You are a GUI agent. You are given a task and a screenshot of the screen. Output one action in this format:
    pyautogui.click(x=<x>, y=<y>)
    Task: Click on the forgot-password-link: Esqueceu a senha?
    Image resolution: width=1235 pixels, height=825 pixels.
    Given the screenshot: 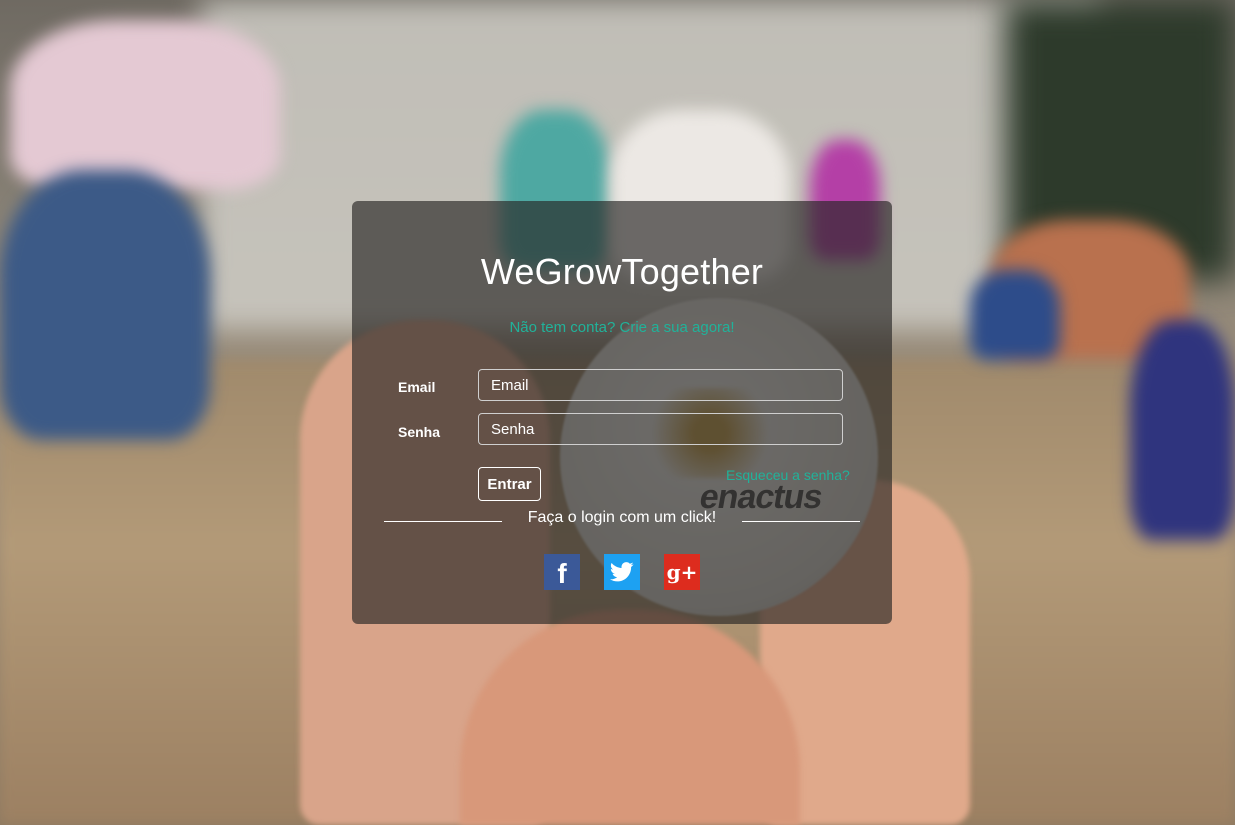 What is the action you would take?
    pyautogui.click(x=788, y=475)
    